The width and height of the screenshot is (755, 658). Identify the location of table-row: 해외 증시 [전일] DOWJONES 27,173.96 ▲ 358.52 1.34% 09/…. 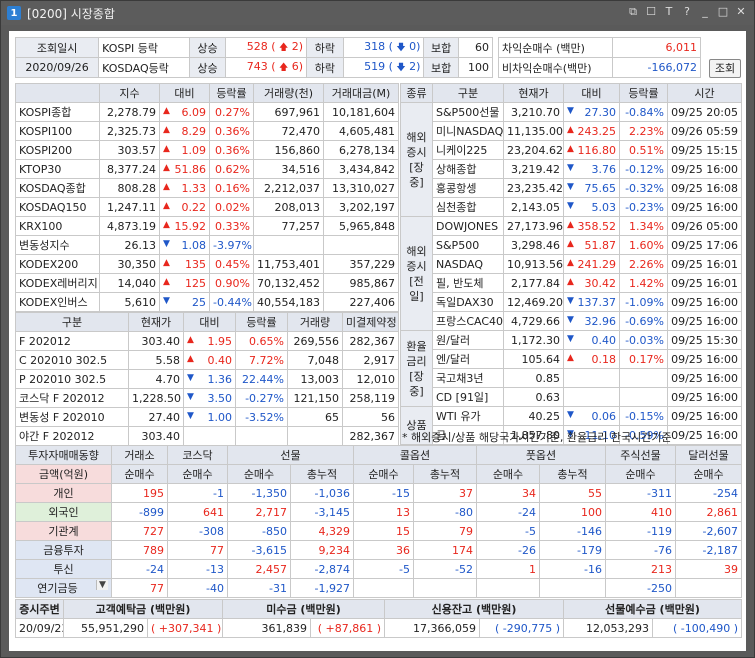
(571, 273).